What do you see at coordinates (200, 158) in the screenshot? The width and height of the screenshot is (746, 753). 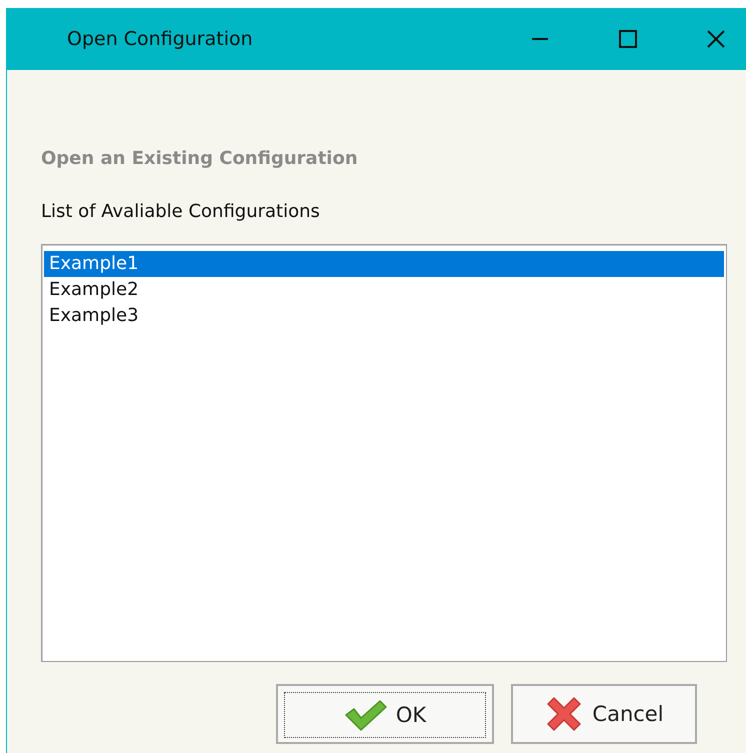 I see `section-heading: Open an Existing Configuration` at bounding box center [200, 158].